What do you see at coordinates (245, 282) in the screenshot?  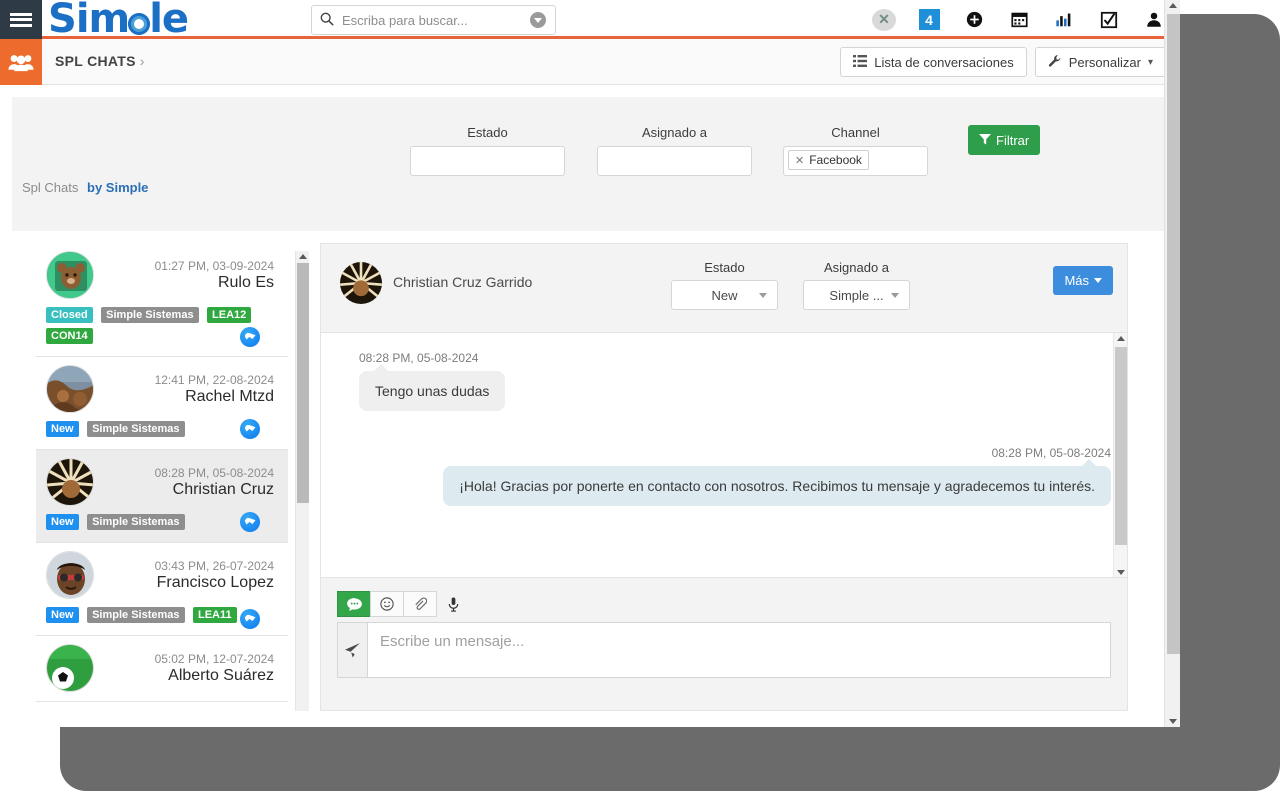 I see `conversation-name: Rulo Es` at bounding box center [245, 282].